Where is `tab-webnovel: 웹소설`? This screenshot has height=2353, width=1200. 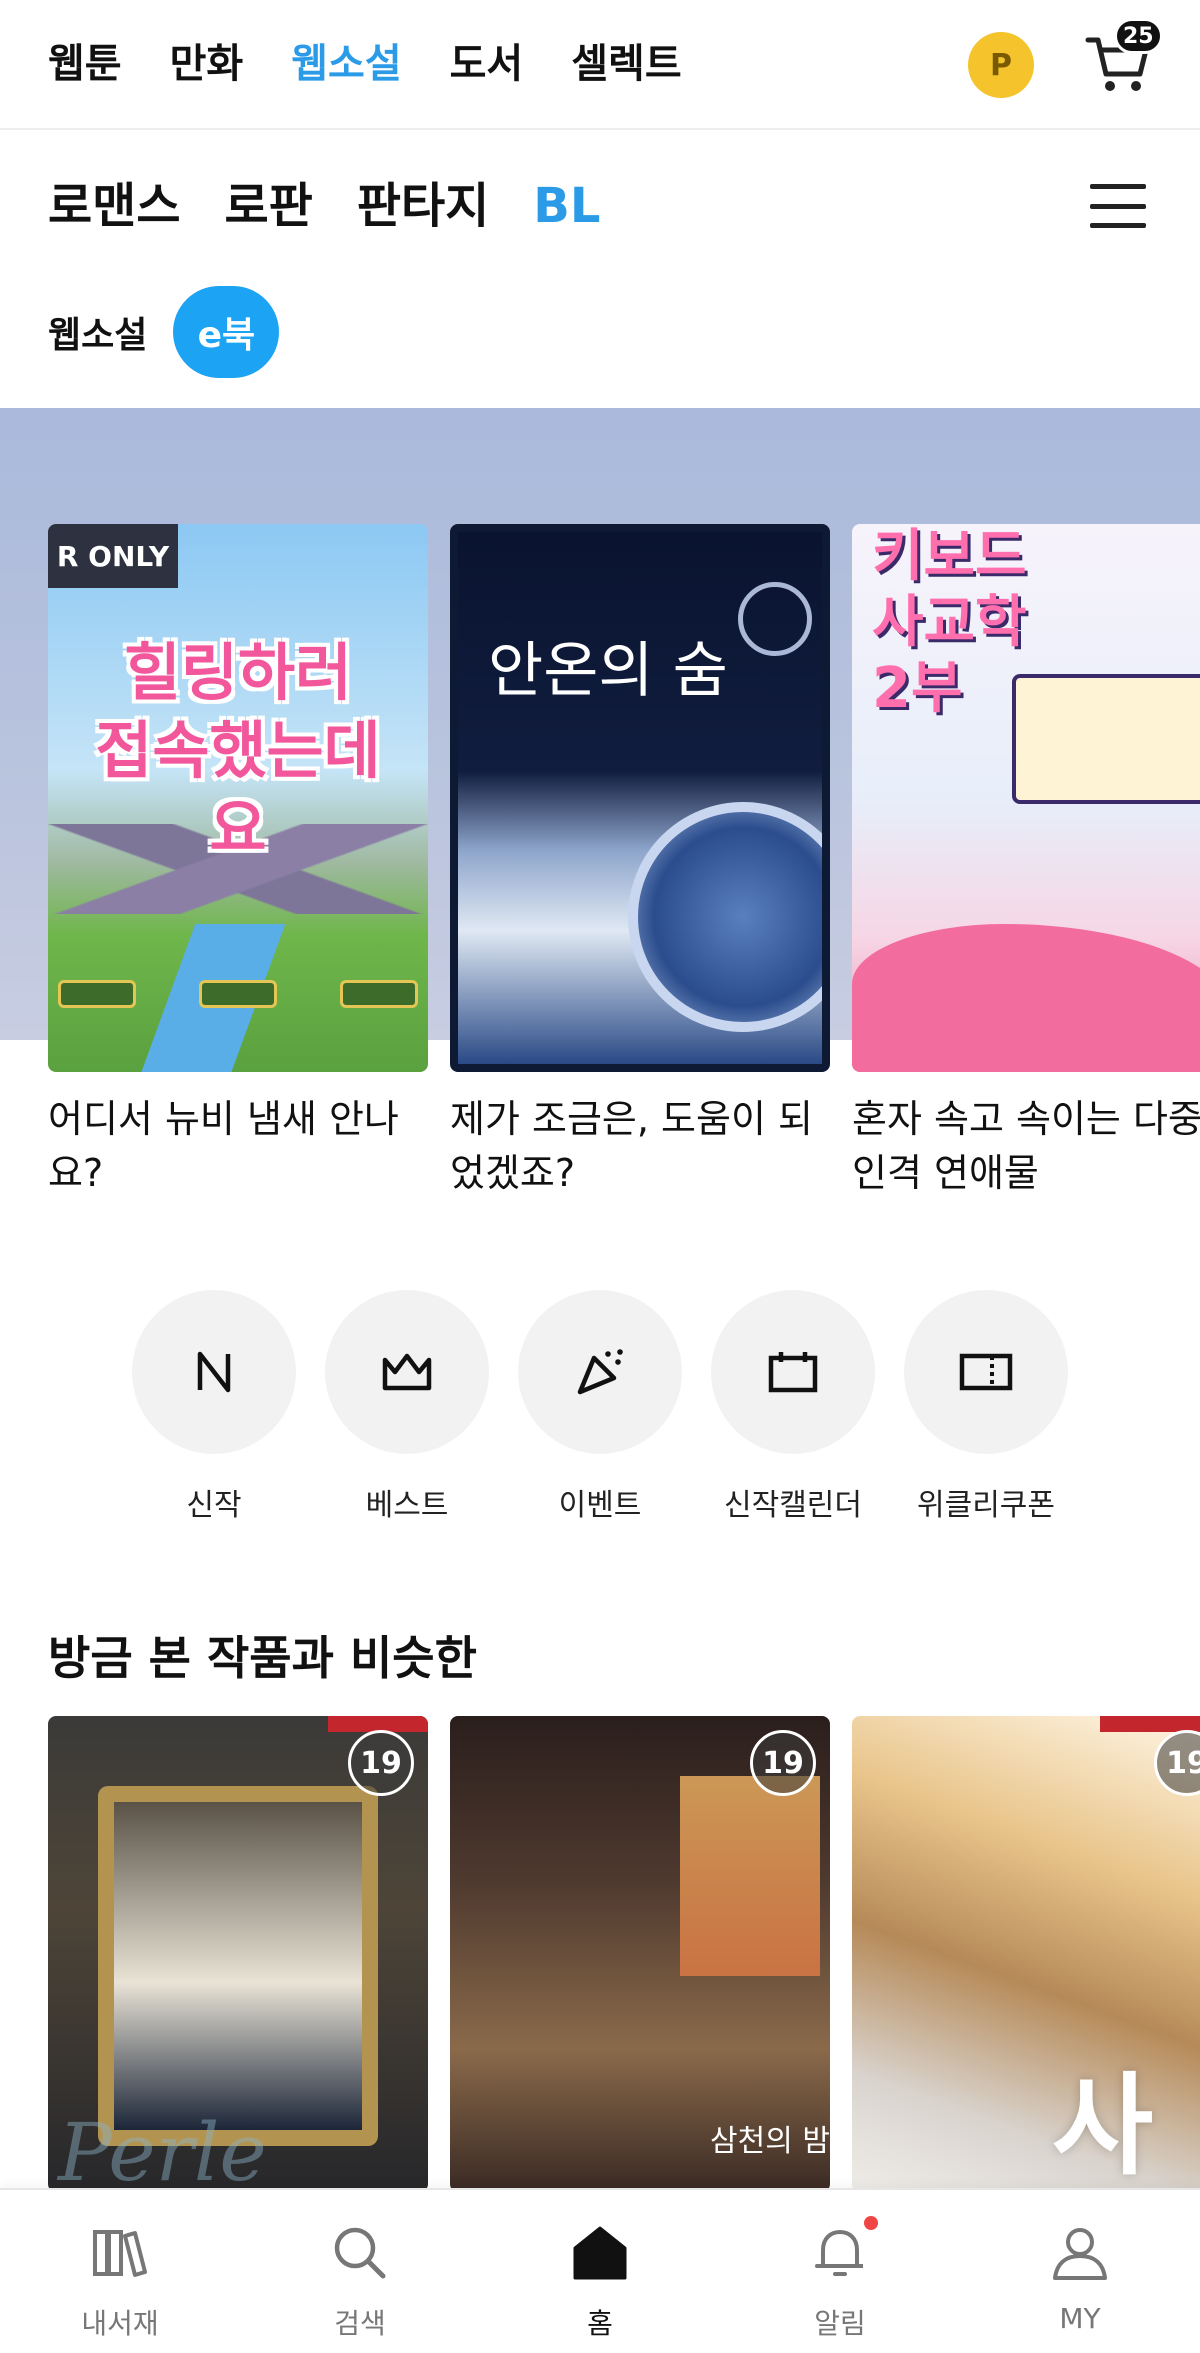 tab-webnovel: 웹소설 is located at coordinates (346, 64).